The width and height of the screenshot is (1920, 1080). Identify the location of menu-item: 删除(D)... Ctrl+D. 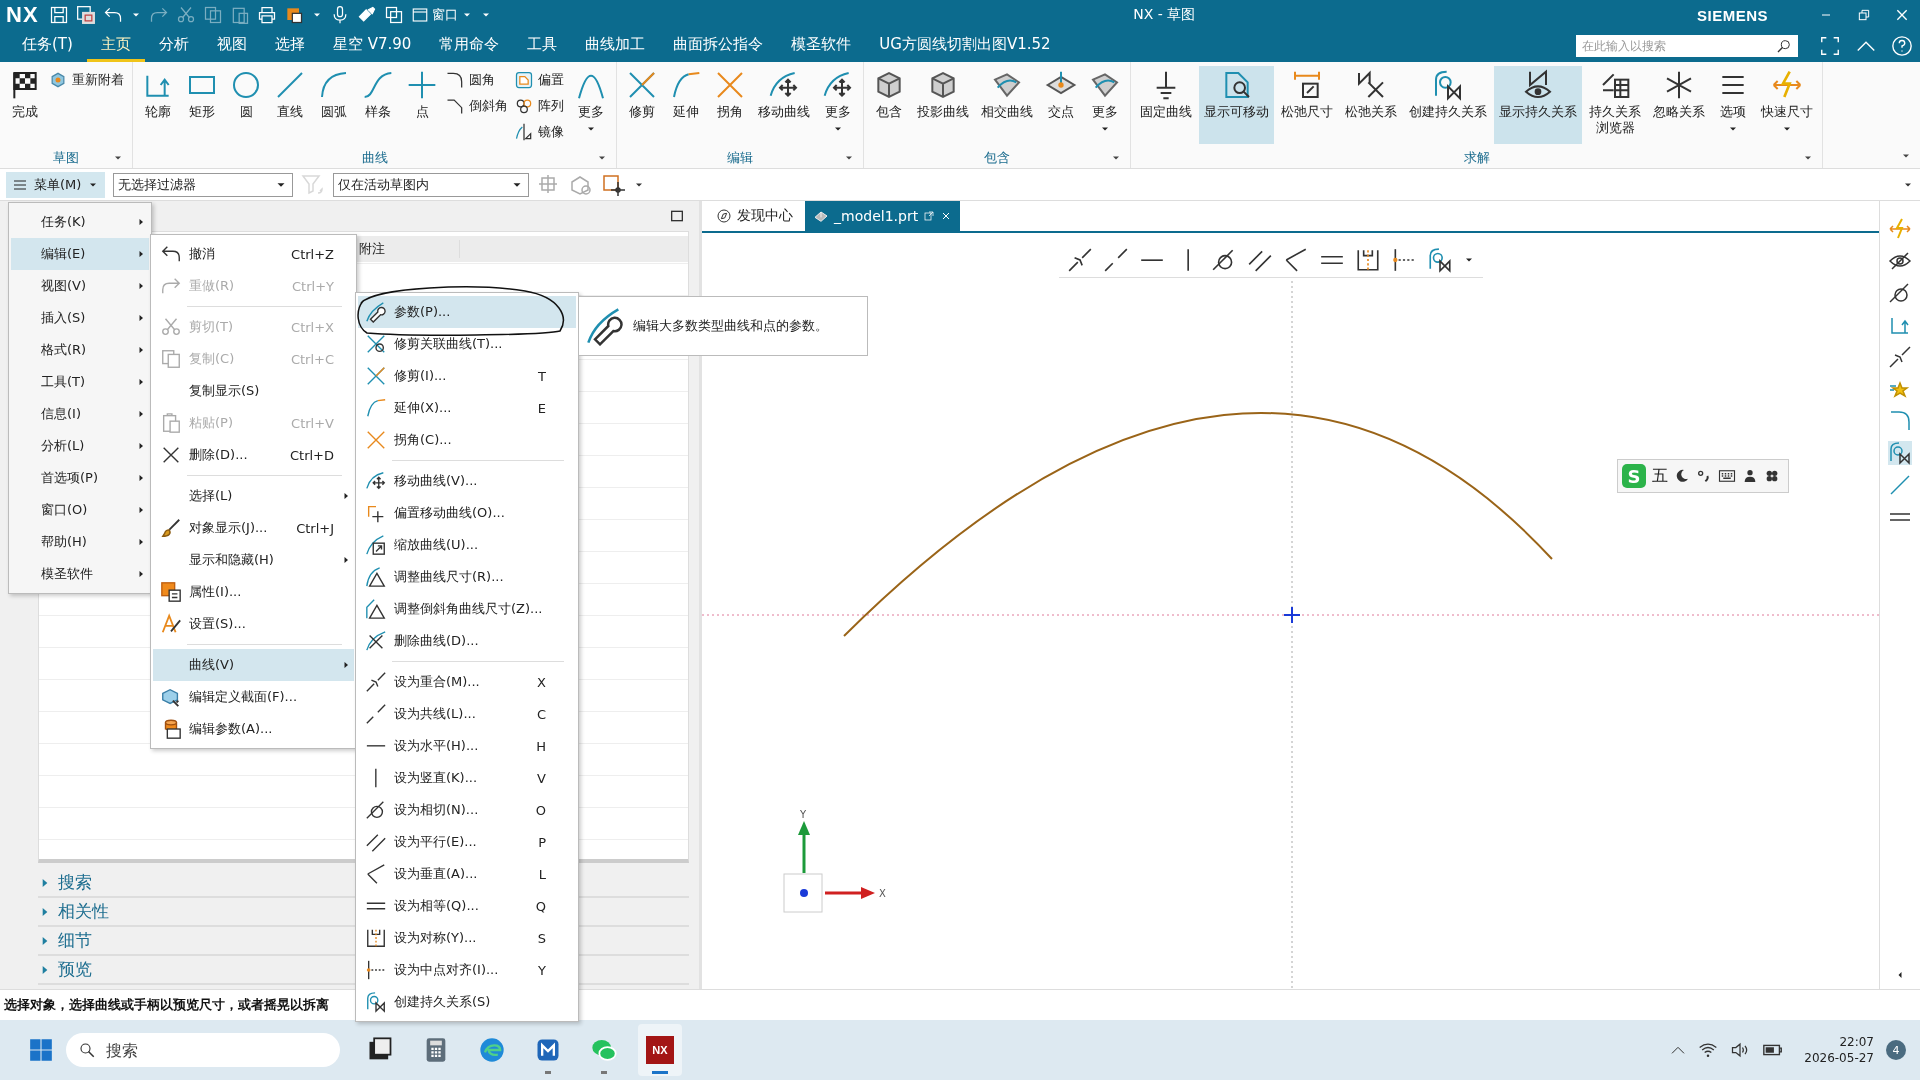
(253, 455).